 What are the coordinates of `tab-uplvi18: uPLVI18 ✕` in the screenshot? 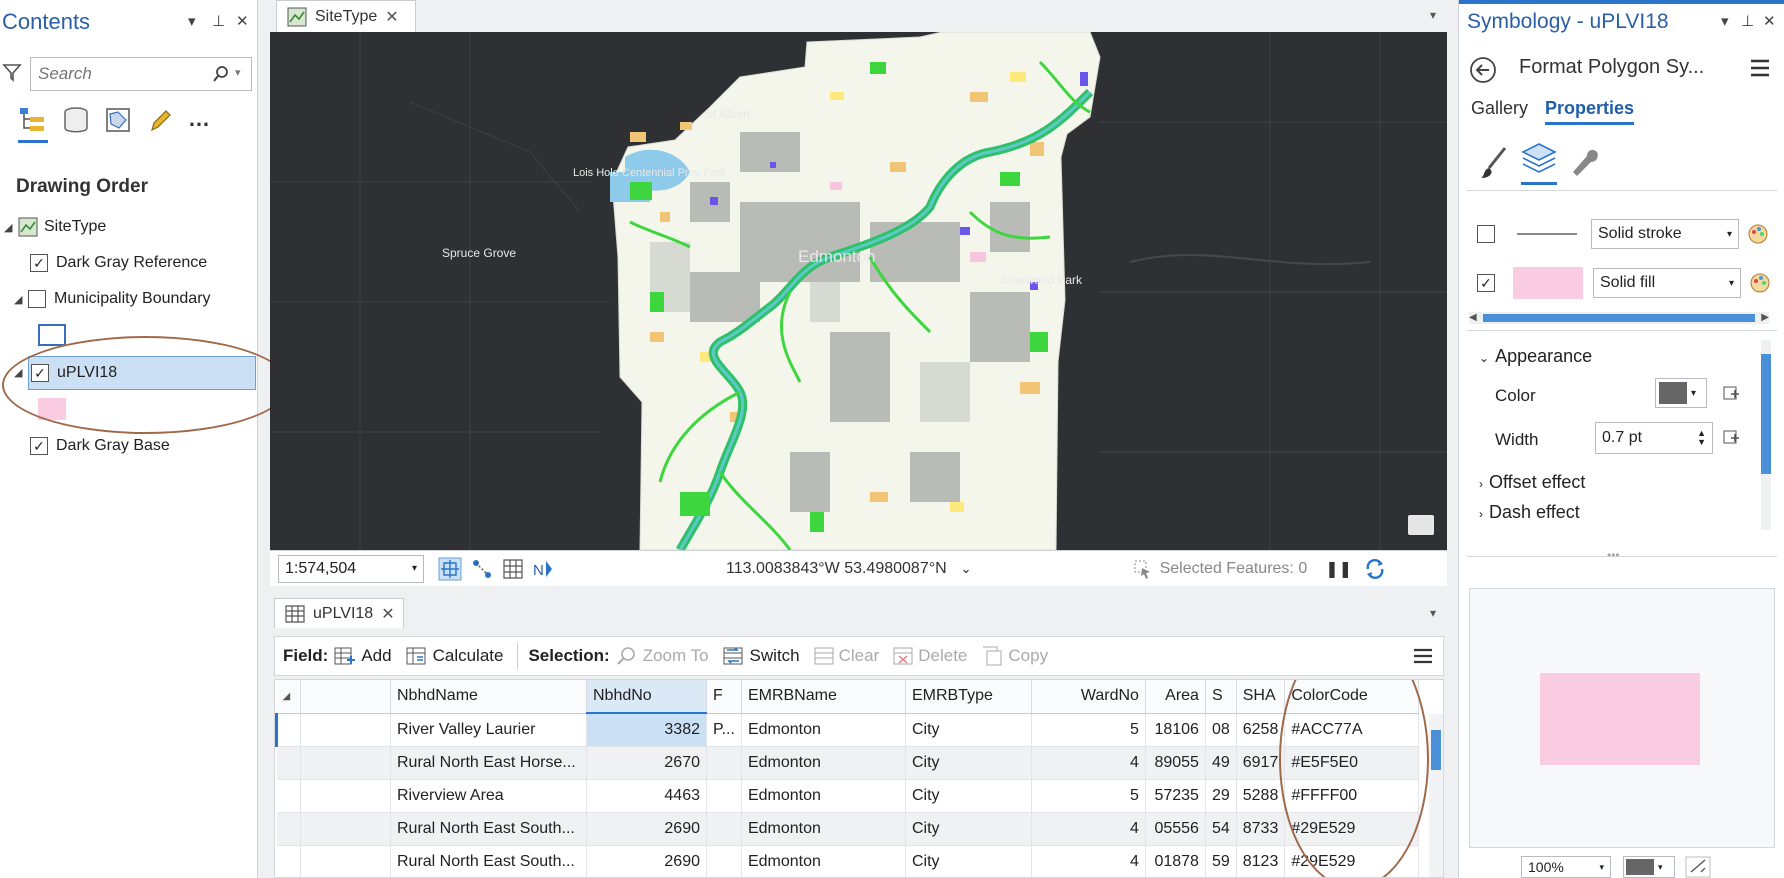 It's located at (339, 613).